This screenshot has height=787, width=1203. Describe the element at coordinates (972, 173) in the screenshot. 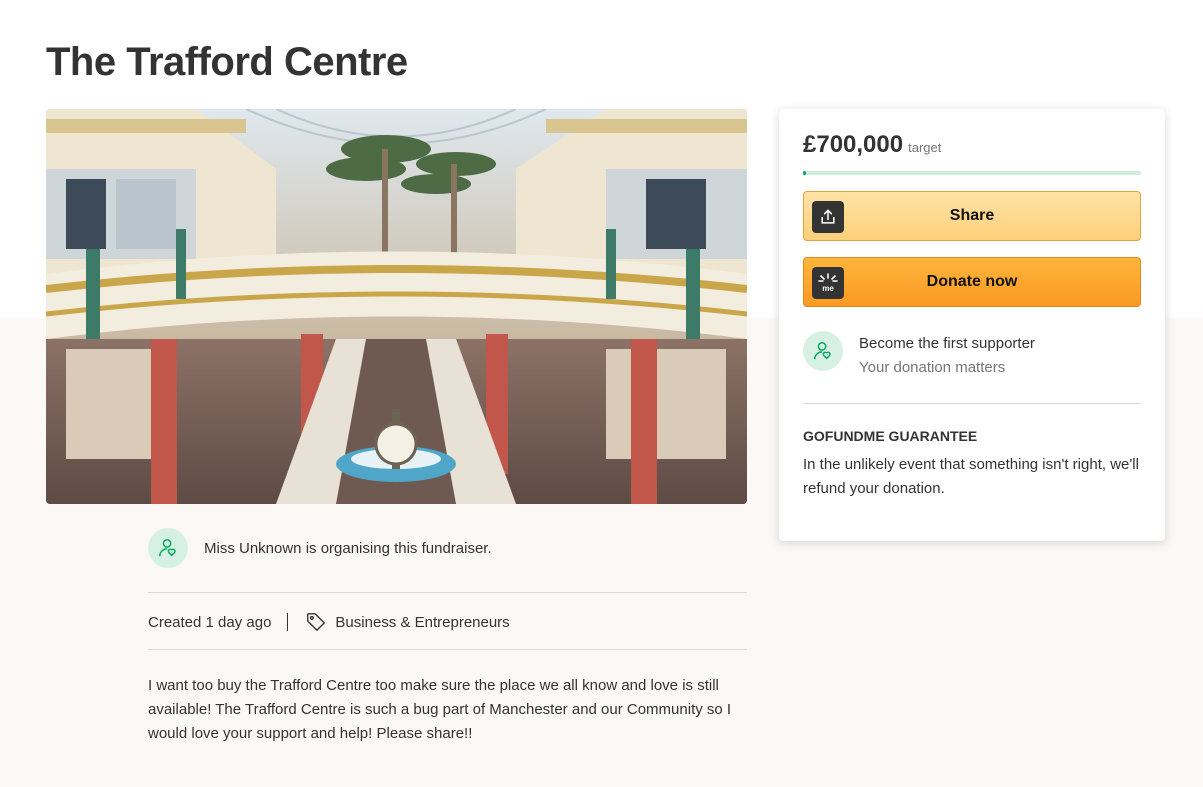

I see `progress-bar` at that location.